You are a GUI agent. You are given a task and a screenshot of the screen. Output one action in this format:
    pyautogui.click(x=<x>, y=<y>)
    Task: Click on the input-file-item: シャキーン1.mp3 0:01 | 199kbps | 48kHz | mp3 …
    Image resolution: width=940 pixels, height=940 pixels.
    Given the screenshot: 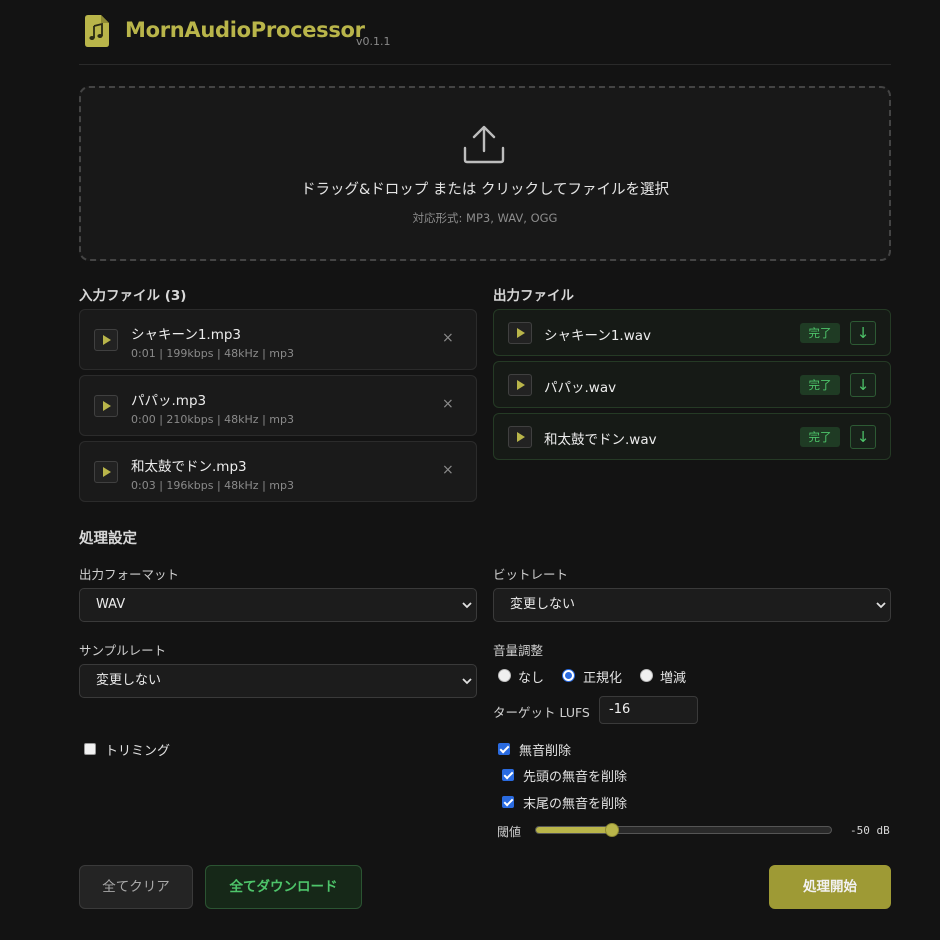 What is the action you would take?
    pyautogui.click(x=278, y=339)
    